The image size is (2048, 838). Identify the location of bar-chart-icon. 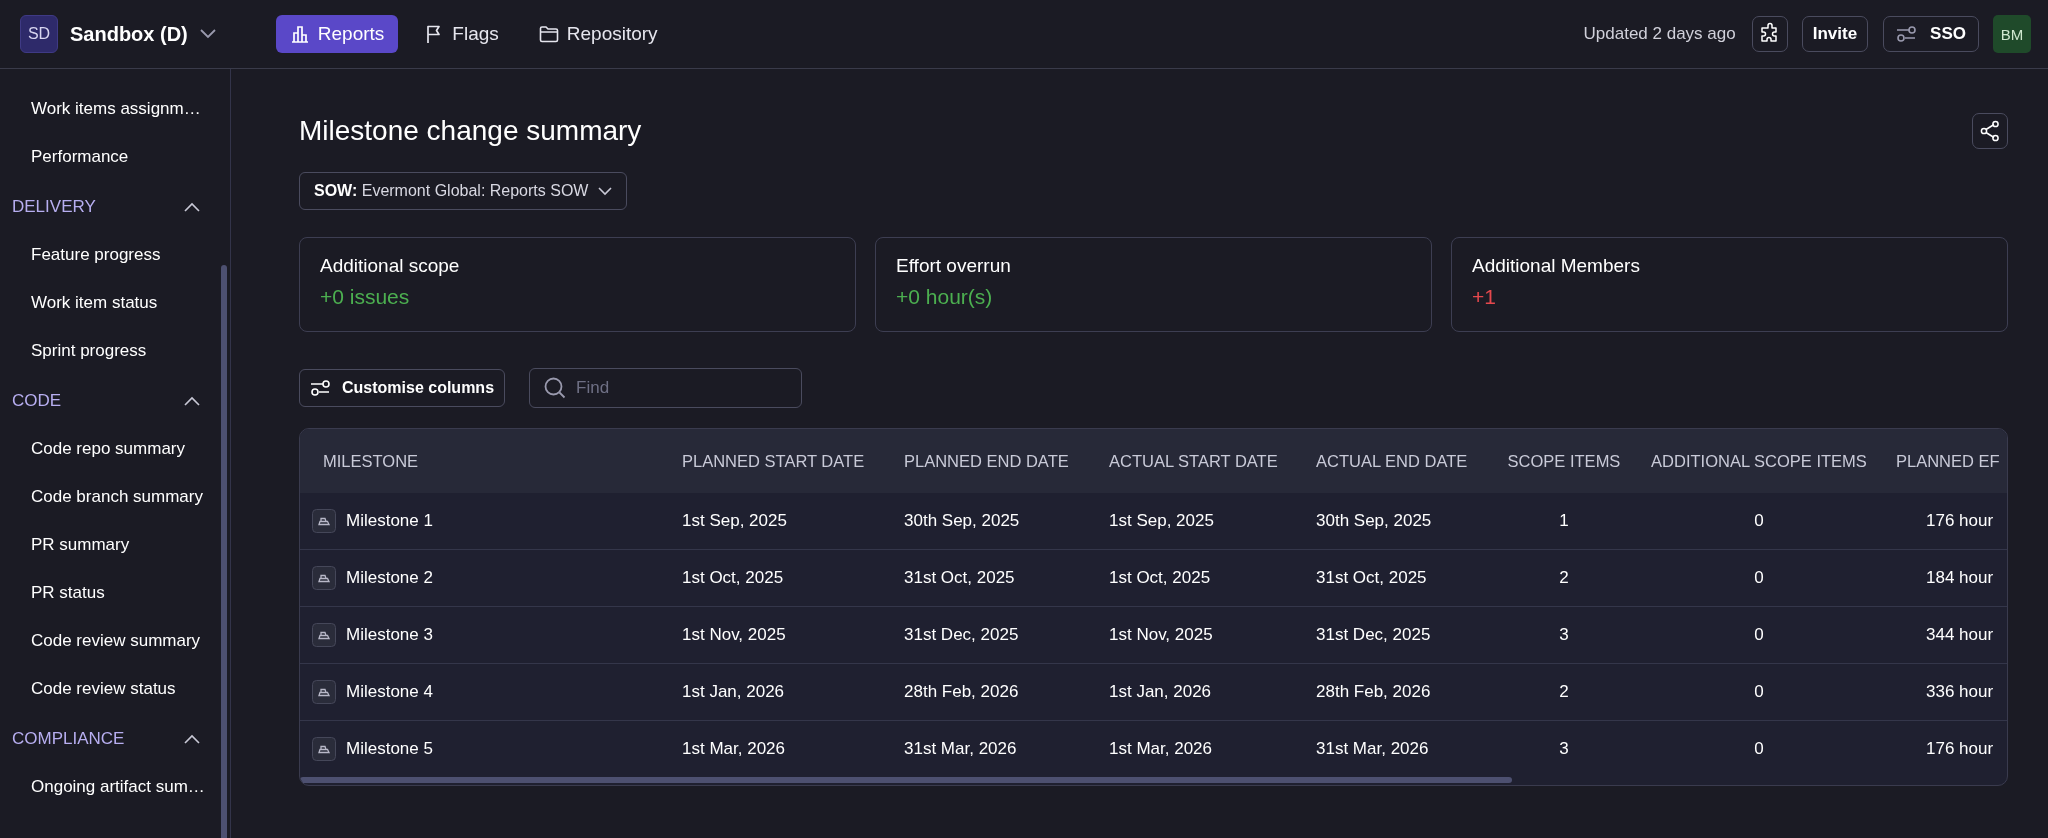
(299, 34).